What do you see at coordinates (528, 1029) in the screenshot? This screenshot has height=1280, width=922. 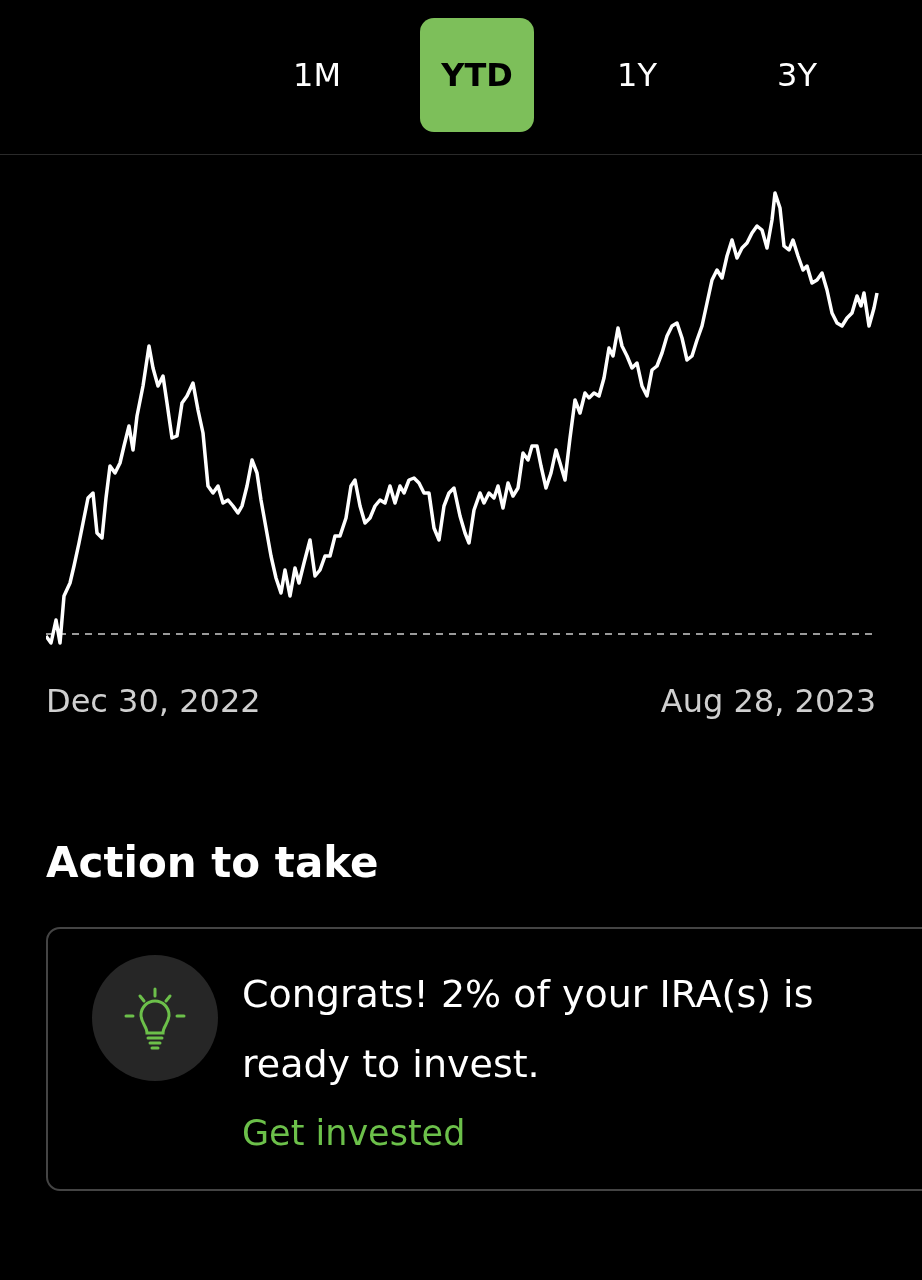 I see `action-message: Congrats! 2% of your IRA(s) is ready to invest.` at bounding box center [528, 1029].